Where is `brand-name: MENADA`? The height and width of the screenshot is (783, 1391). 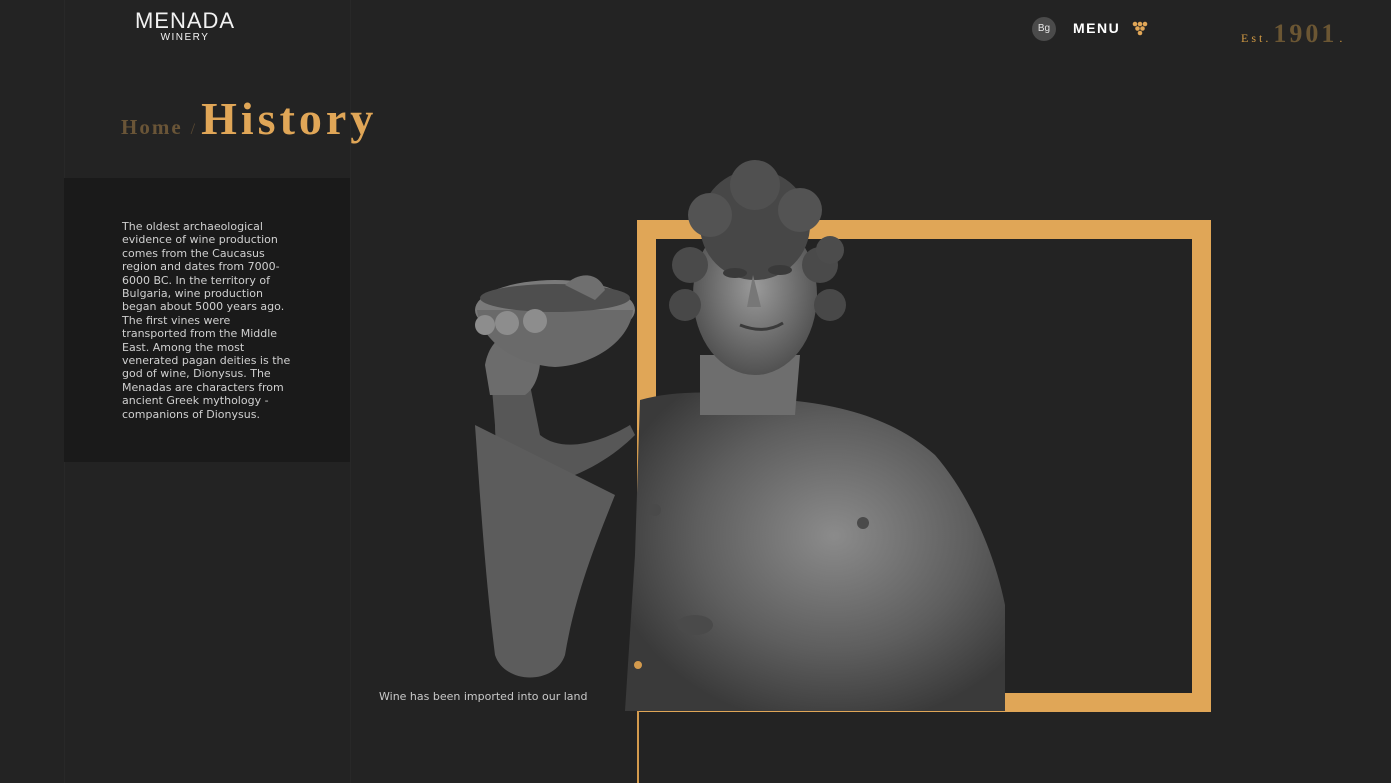
brand-name: MENADA is located at coordinates (185, 20).